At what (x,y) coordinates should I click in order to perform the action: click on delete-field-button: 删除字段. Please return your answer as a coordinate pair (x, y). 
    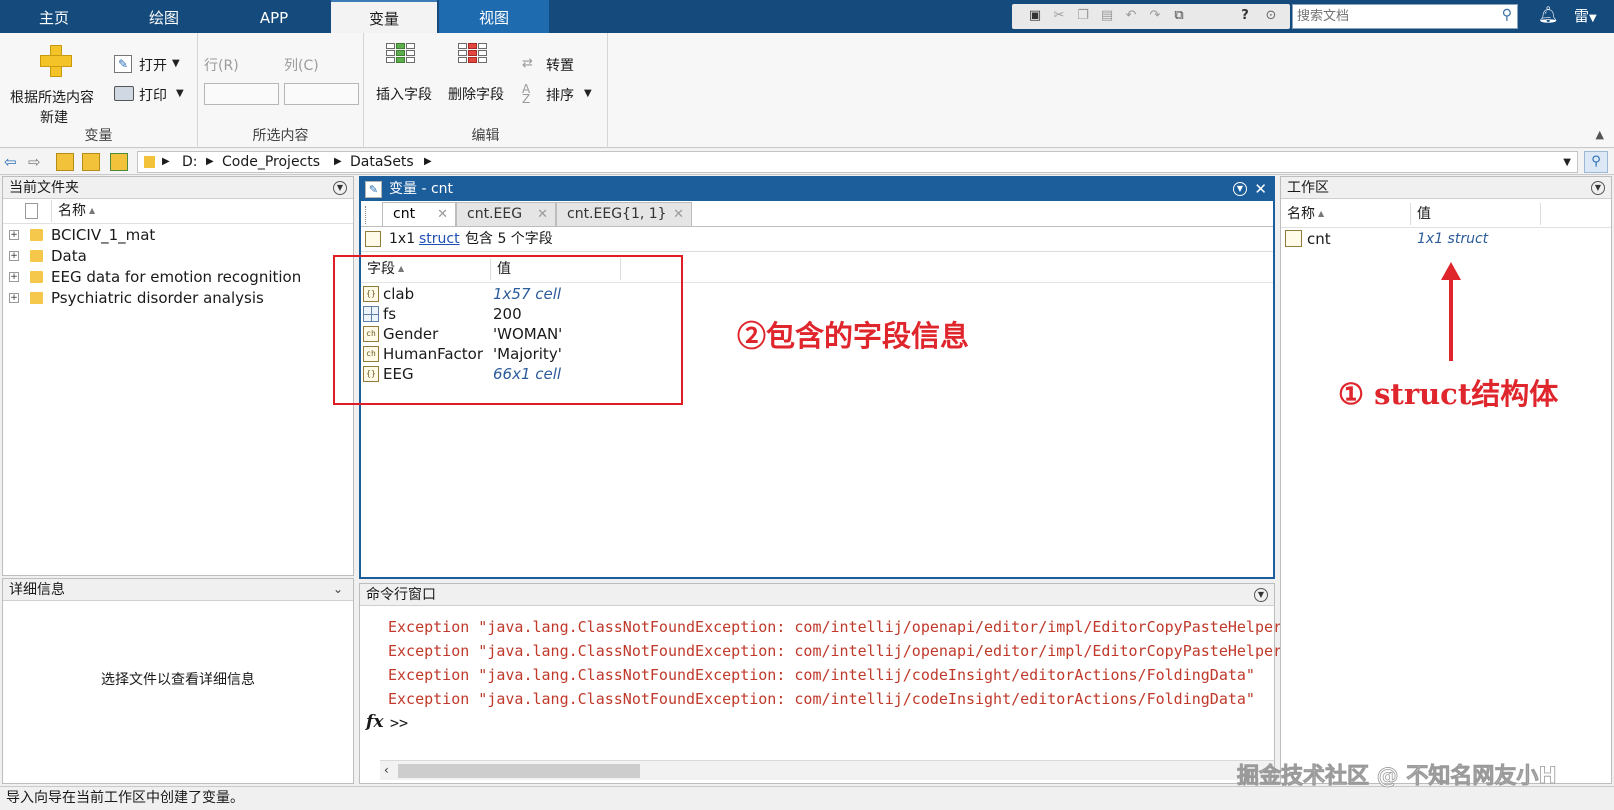
    Looking at the image, I should click on (472, 71).